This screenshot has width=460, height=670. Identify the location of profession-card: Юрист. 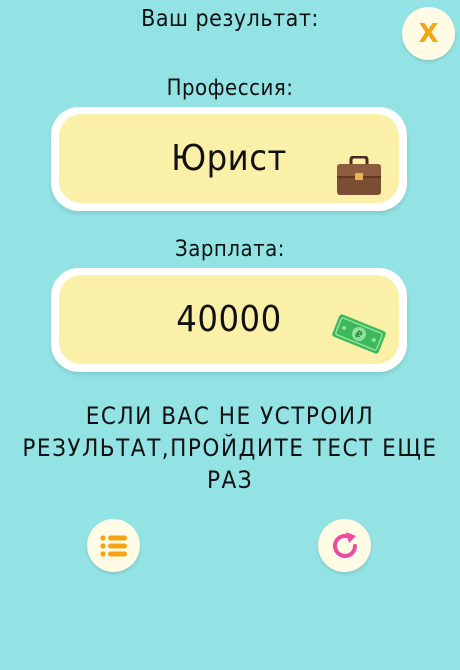
(229, 159).